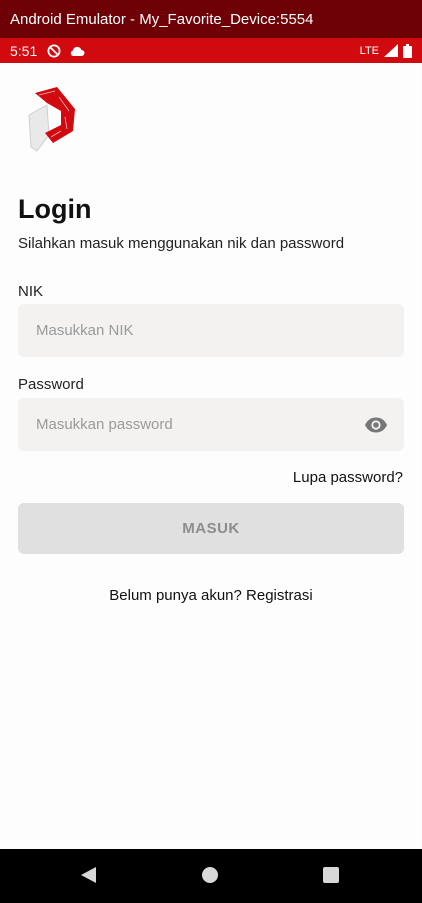 The height and width of the screenshot is (903, 422). What do you see at coordinates (31, 291) in the screenshot?
I see `nik-label: NIK` at bounding box center [31, 291].